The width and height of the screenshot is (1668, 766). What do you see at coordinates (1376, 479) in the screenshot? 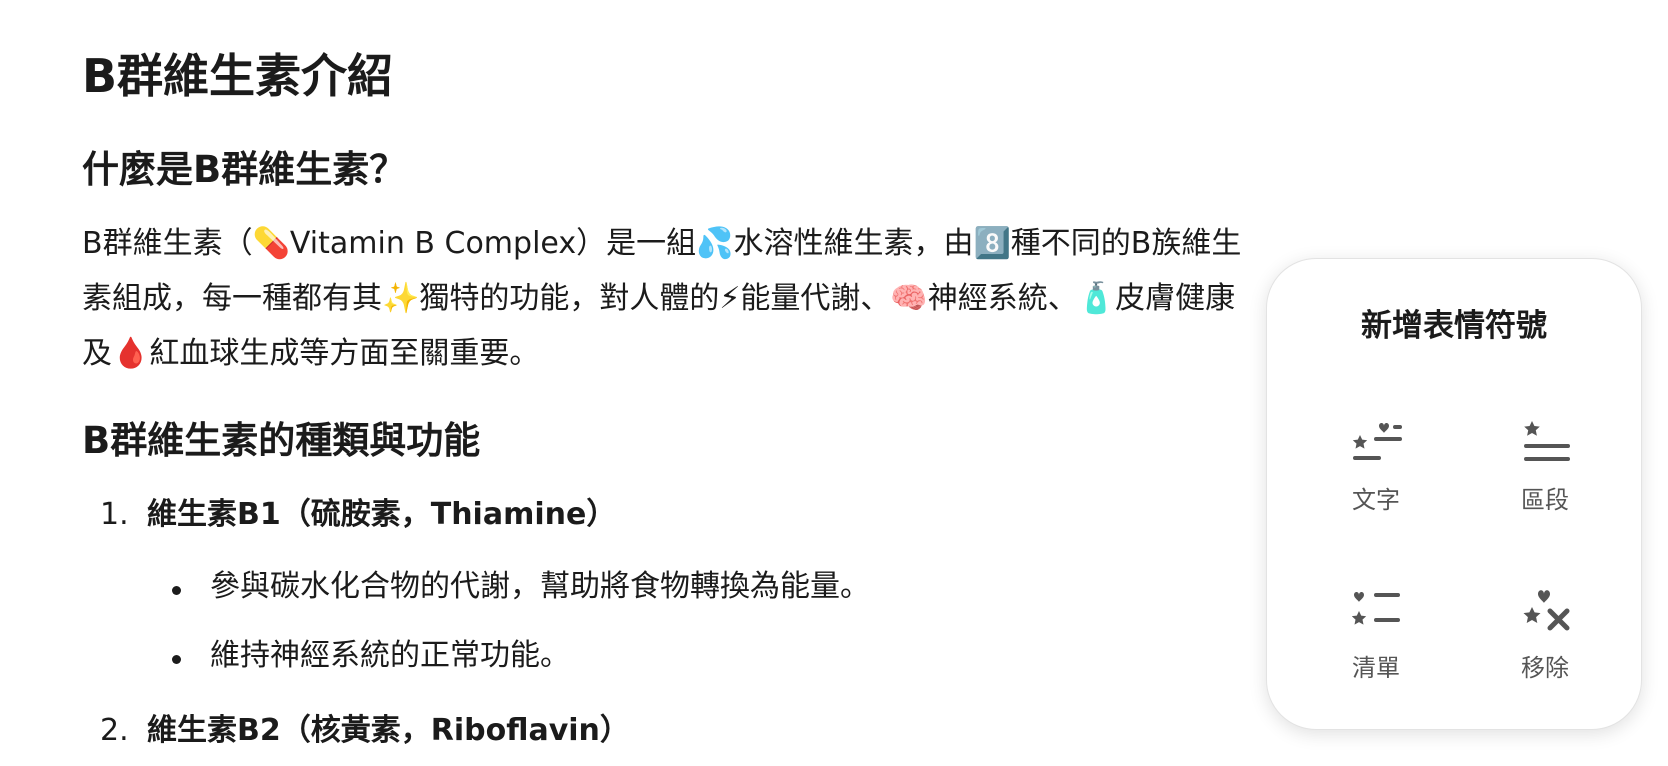
I see `text-emoji-option: 文字` at bounding box center [1376, 479].